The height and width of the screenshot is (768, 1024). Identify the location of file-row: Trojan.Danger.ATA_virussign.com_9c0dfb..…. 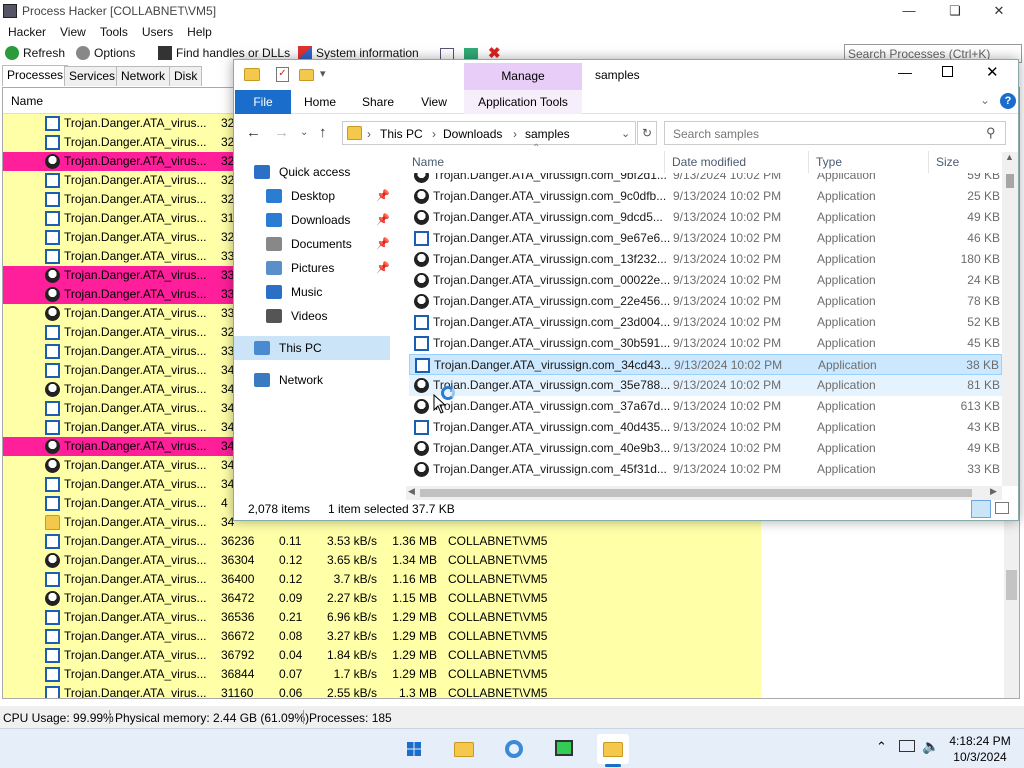
(705, 196).